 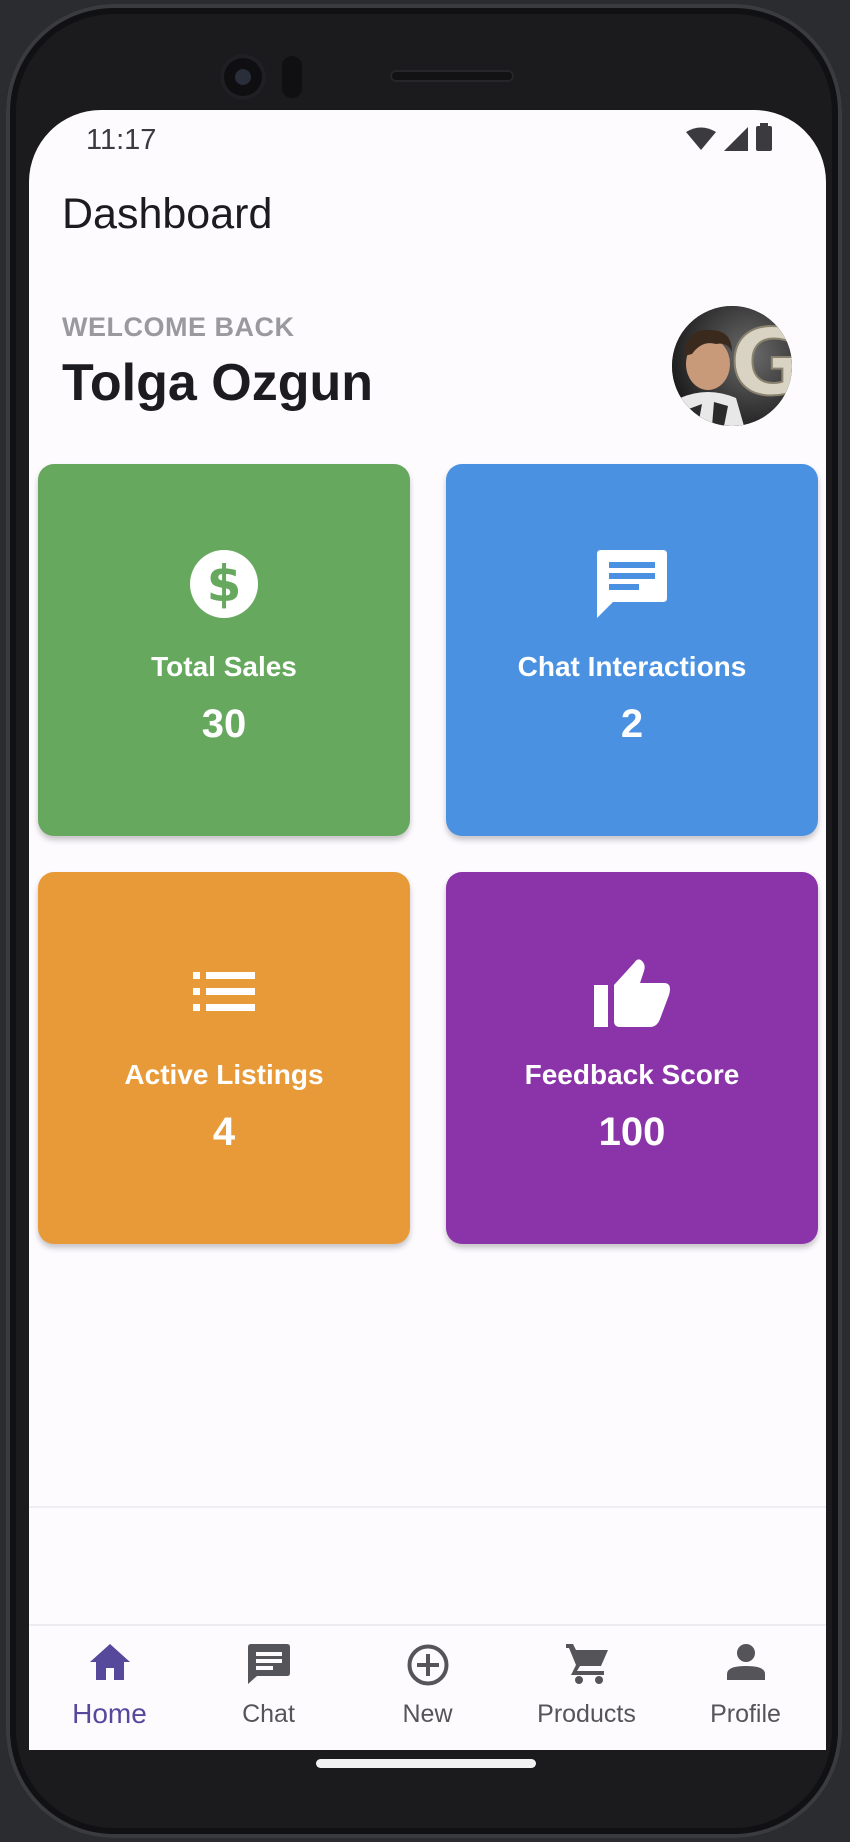 I want to click on stat-value: 4, so click(x=224, y=1132).